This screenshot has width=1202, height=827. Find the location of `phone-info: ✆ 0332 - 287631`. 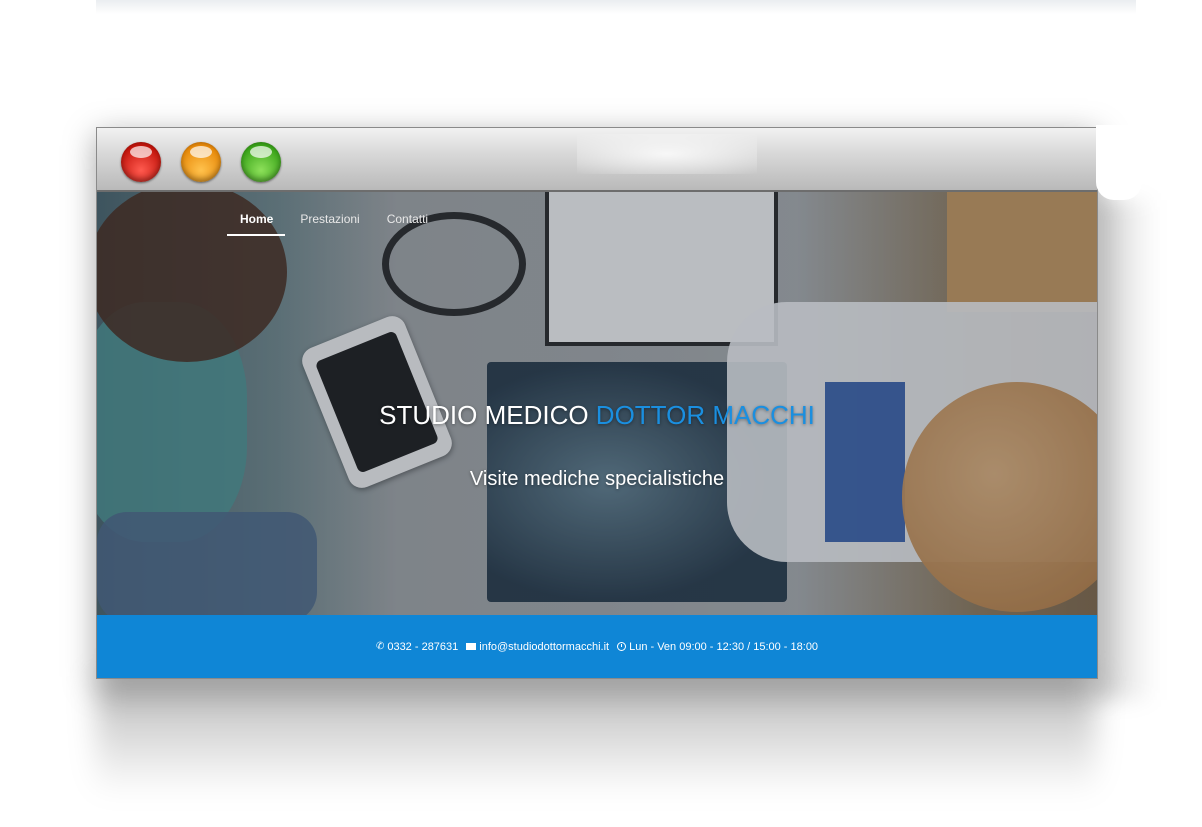

phone-info: ✆ 0332 - 287631 is located at coordinates (417, 647).